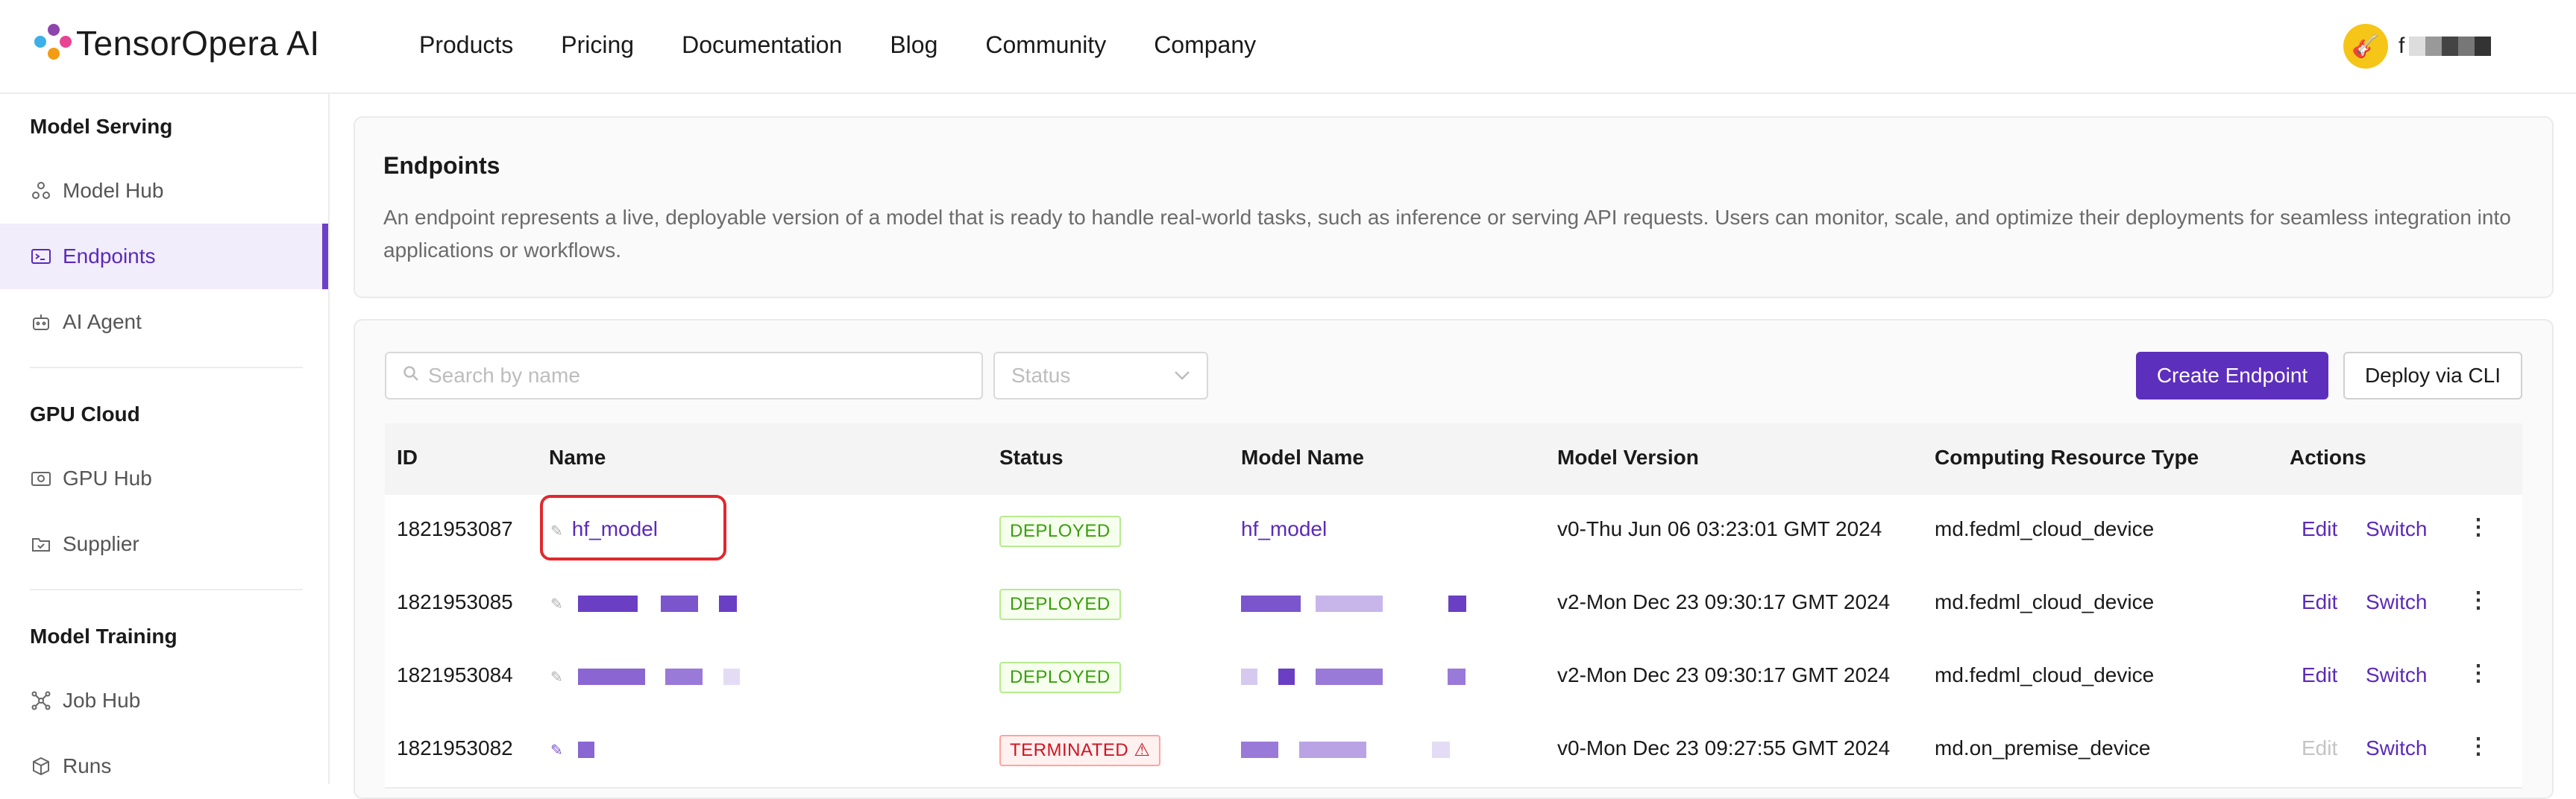 This screenshot has height=799, width=2576. Describe the element at coordinates (690, 376) in the screenshot. I see `search-input` at that location.